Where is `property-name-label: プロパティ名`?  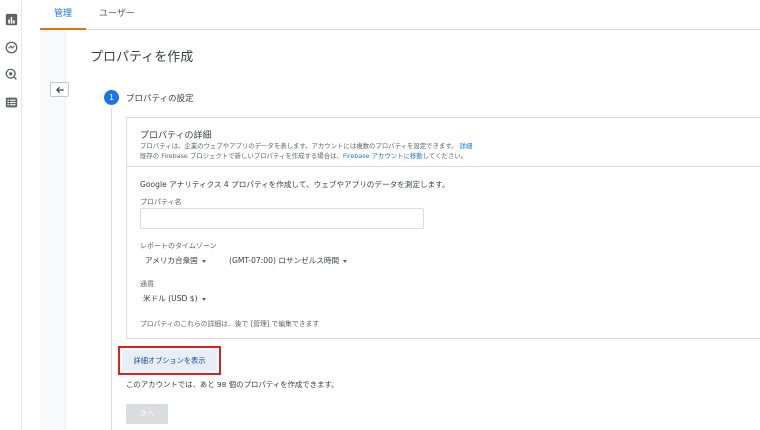
property-name-label: プロパティ名 is located at coordinates (161, 202).